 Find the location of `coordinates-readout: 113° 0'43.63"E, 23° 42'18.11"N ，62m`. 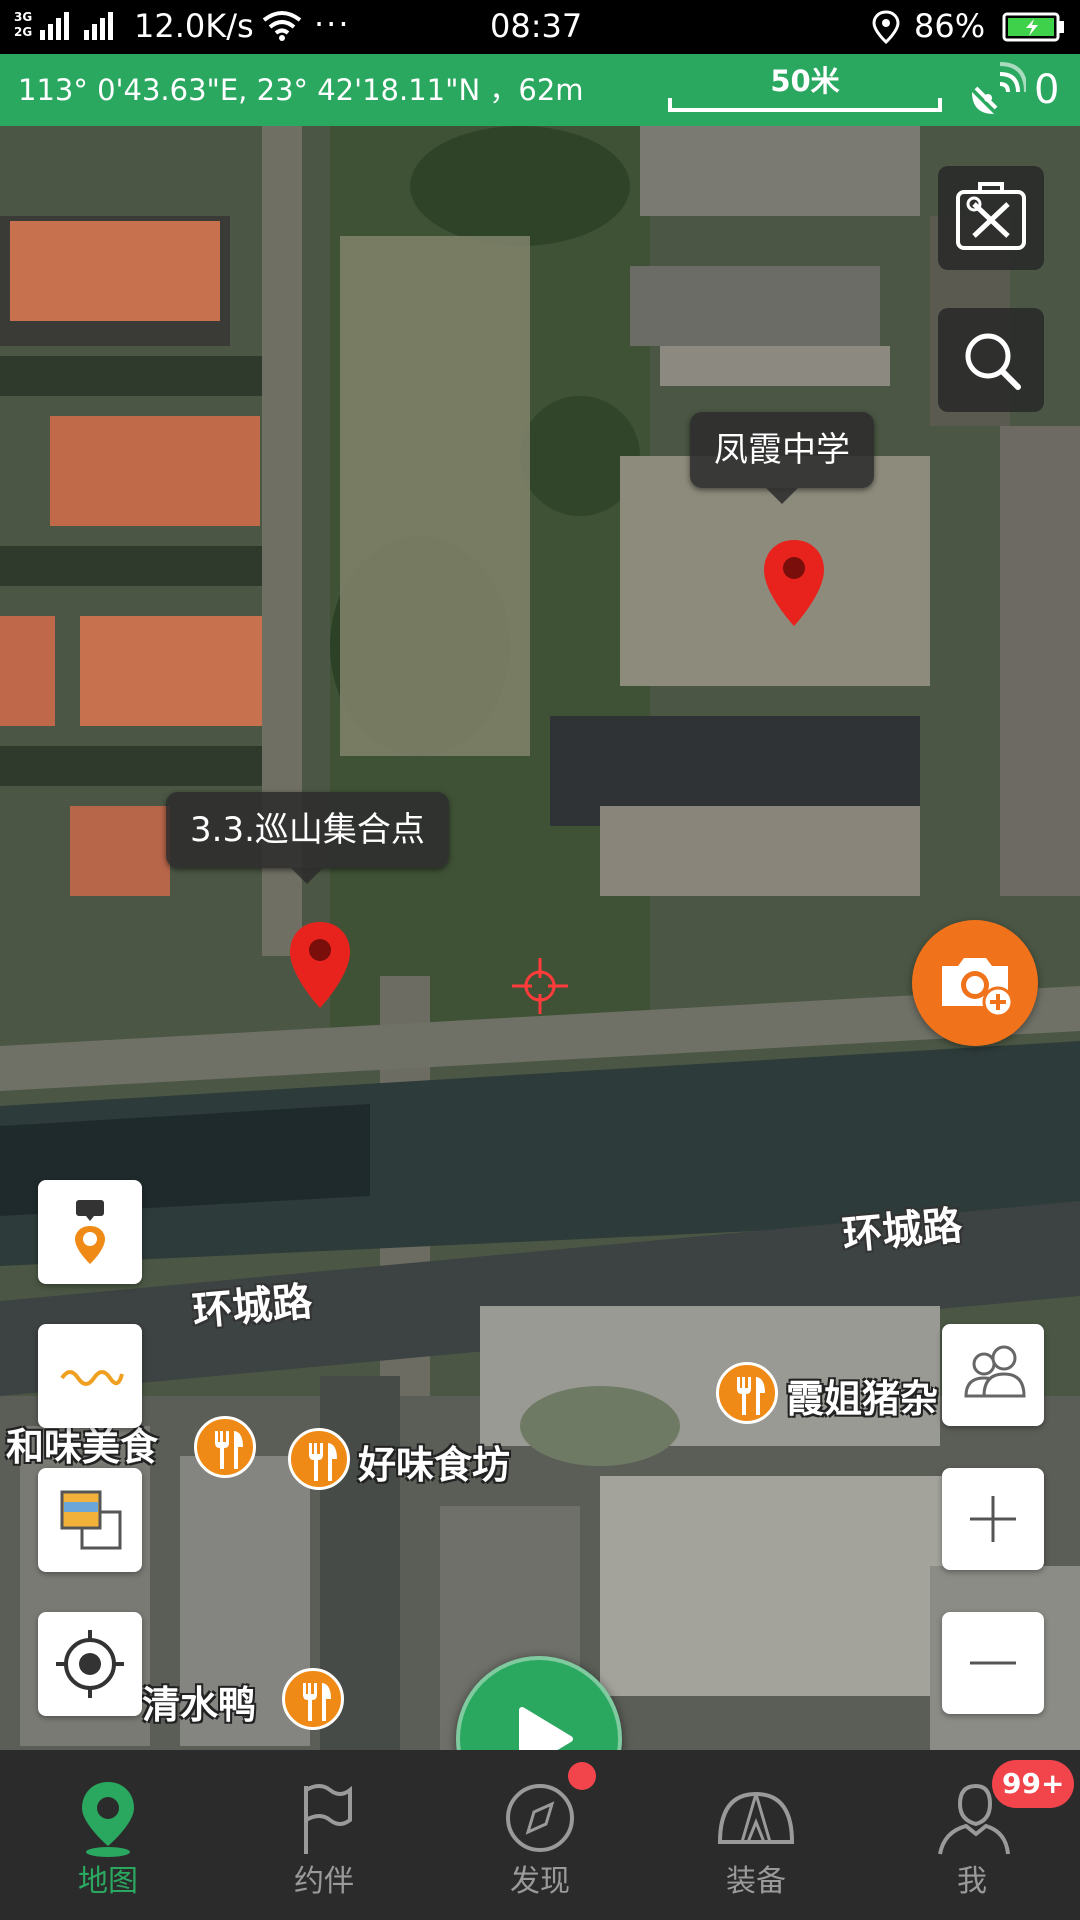

coordinates-readout: 113° 0'43.63"E, 23° 42'18.11"N ，62m is located at coordinates (301, 90).